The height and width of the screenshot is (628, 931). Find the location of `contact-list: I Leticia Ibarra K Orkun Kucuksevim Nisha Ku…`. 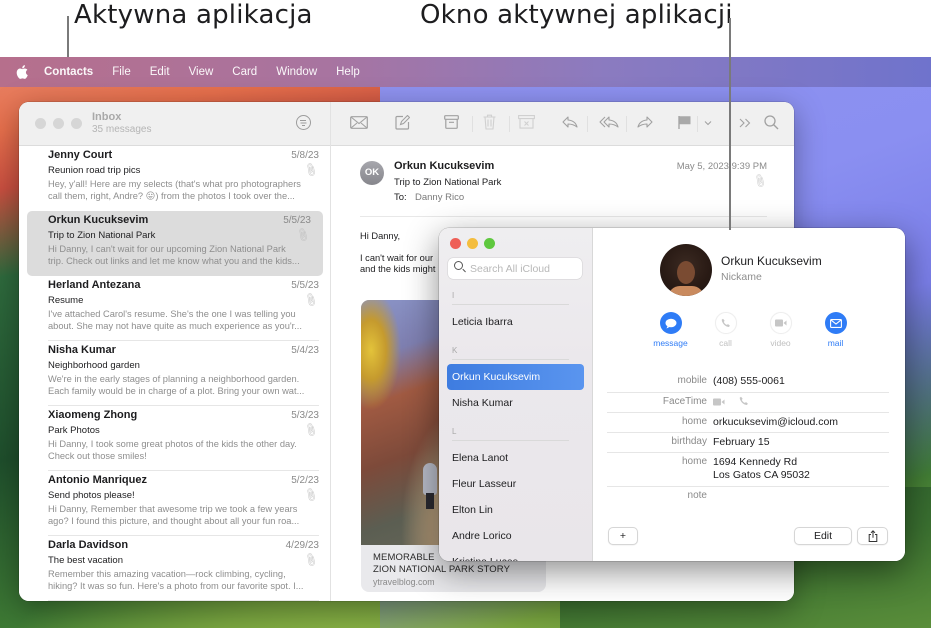

contact-list: I Leticia Ibarra K Orkun Kucuksevim Nisha Ku… is located at coordinates (516, 423).